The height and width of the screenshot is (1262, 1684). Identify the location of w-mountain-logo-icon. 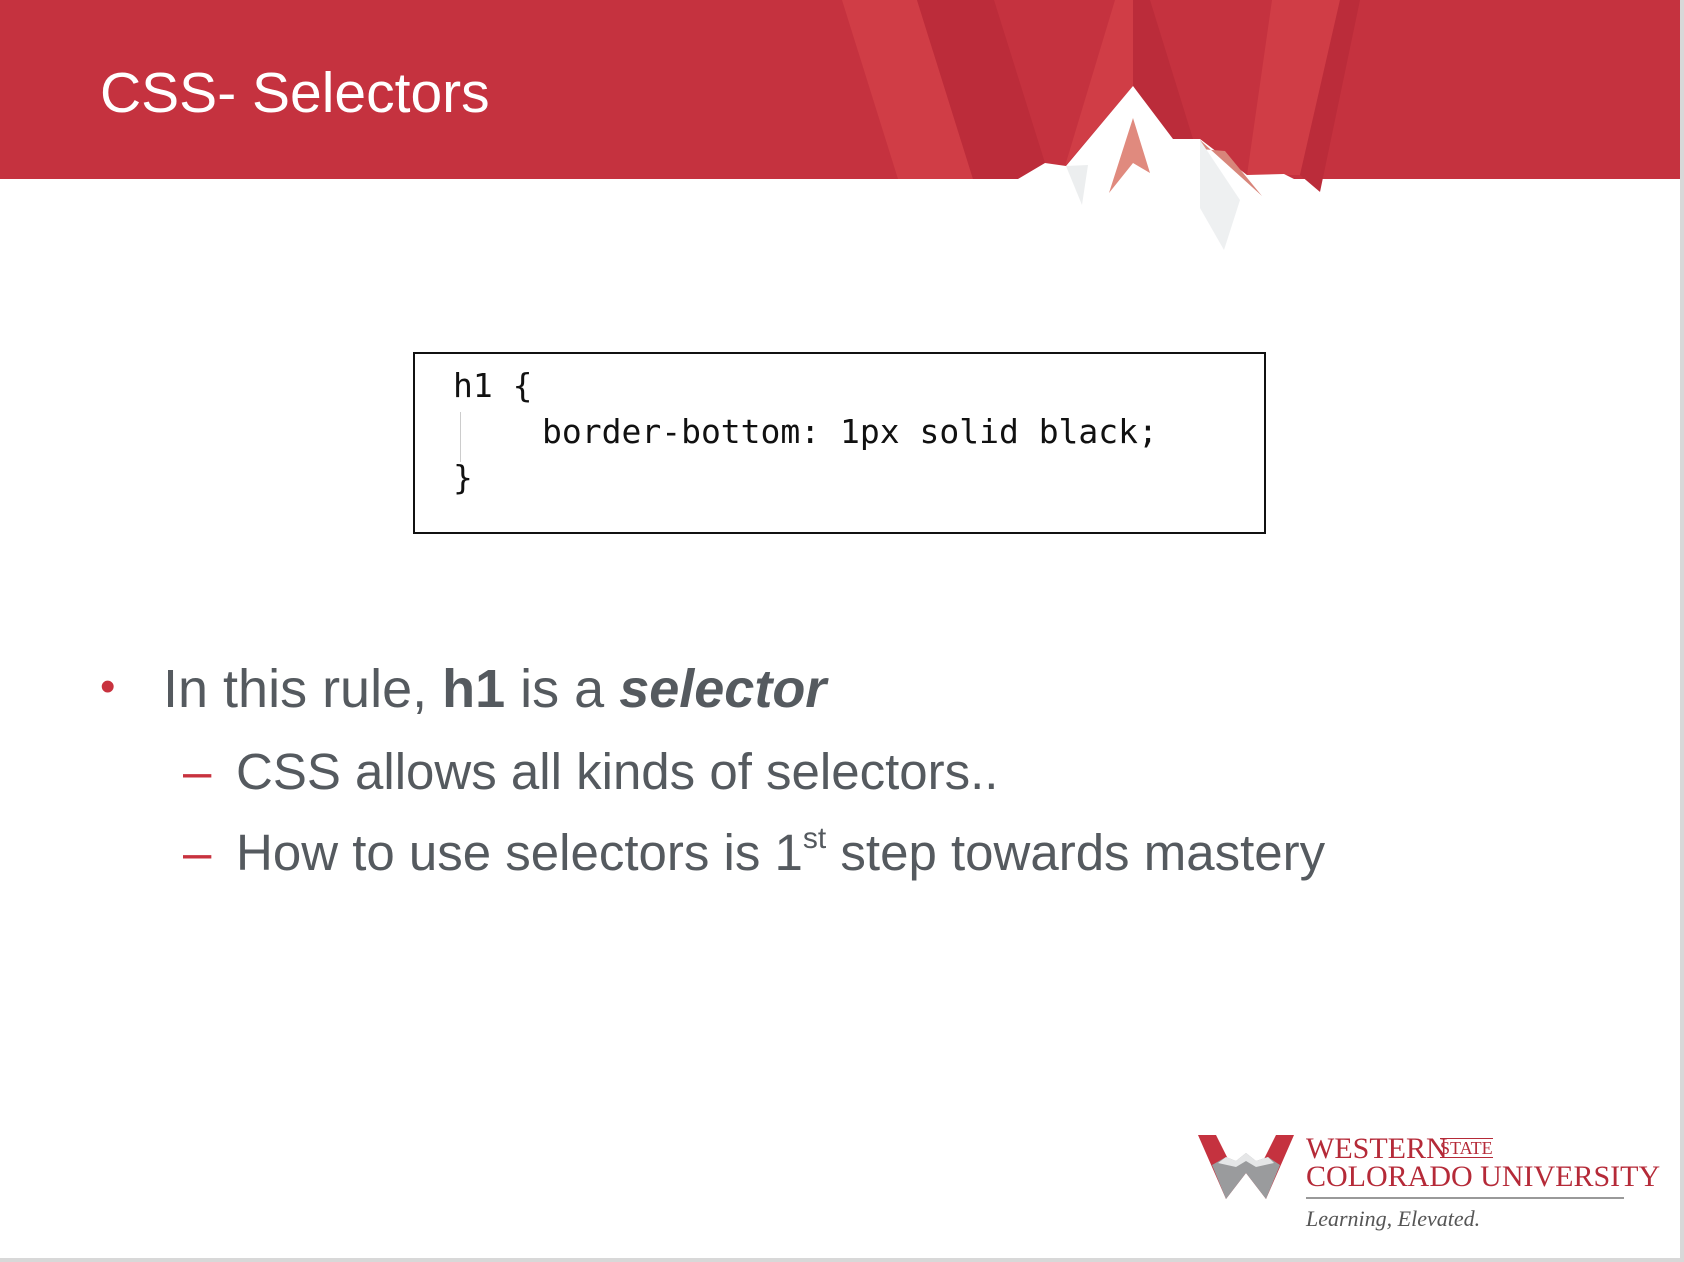
(1246, 1167).